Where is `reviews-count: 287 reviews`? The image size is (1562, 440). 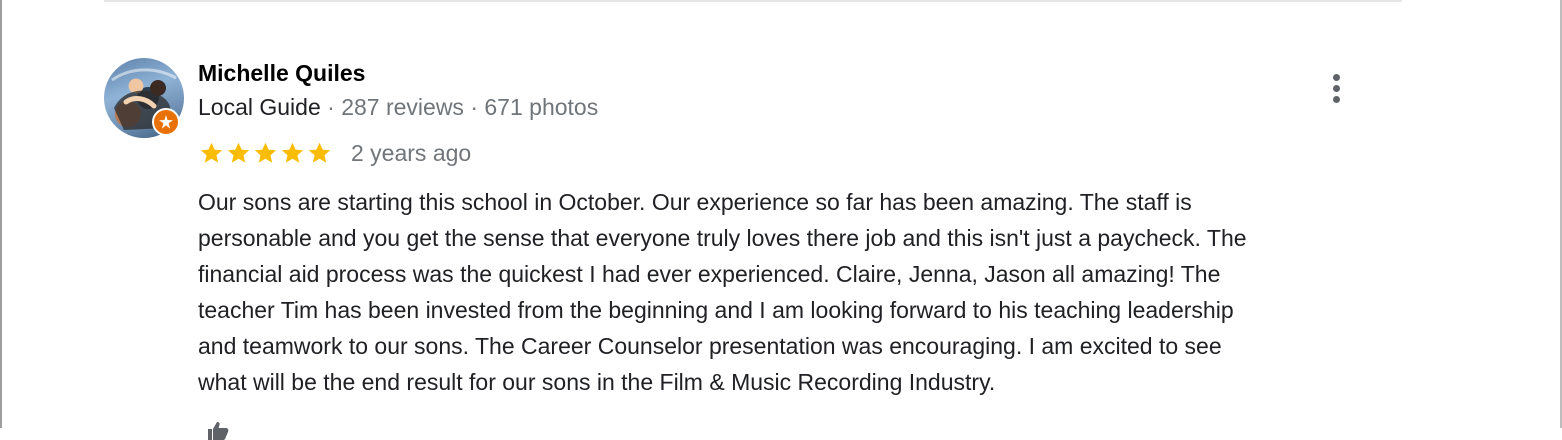
reviews-count: 287 reviews is located at coordinates (402, 107).